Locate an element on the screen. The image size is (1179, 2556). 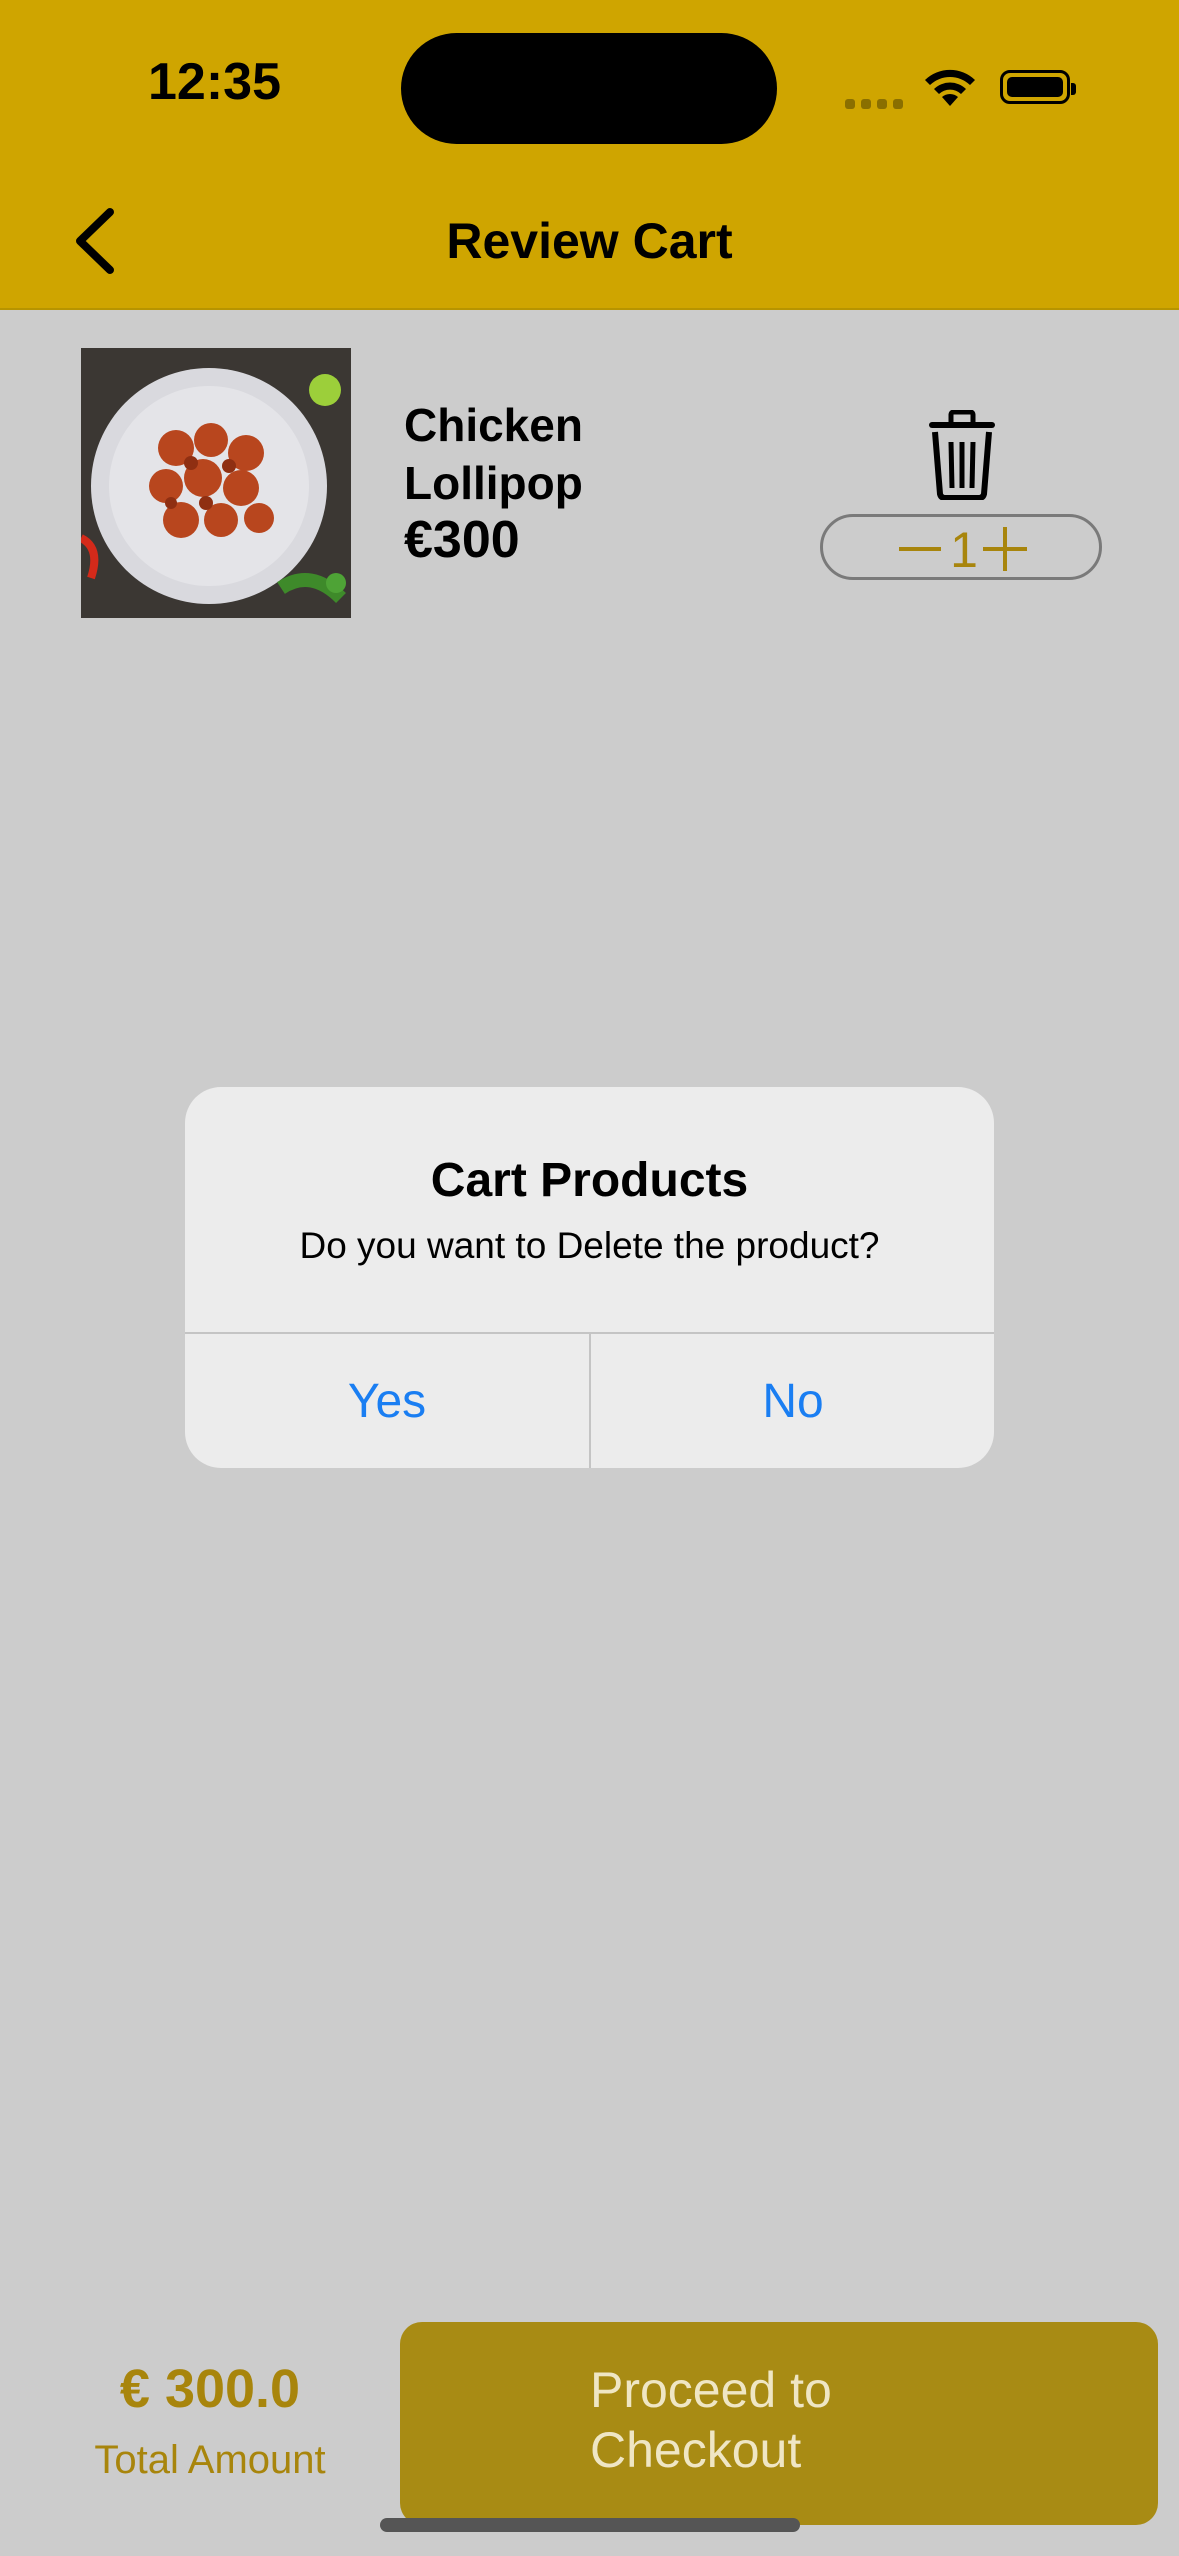
battery-icon is located at coordinates (1038, 87).